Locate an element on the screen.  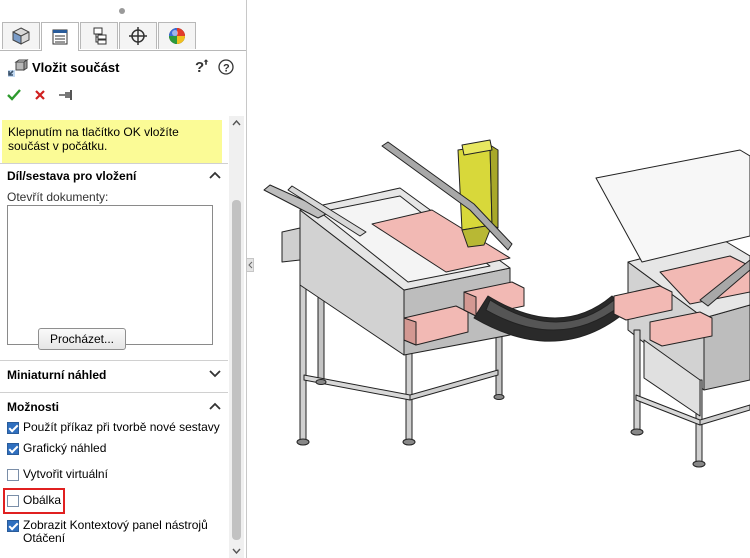
panel-scrollbar is located at coordinates (236, 337).